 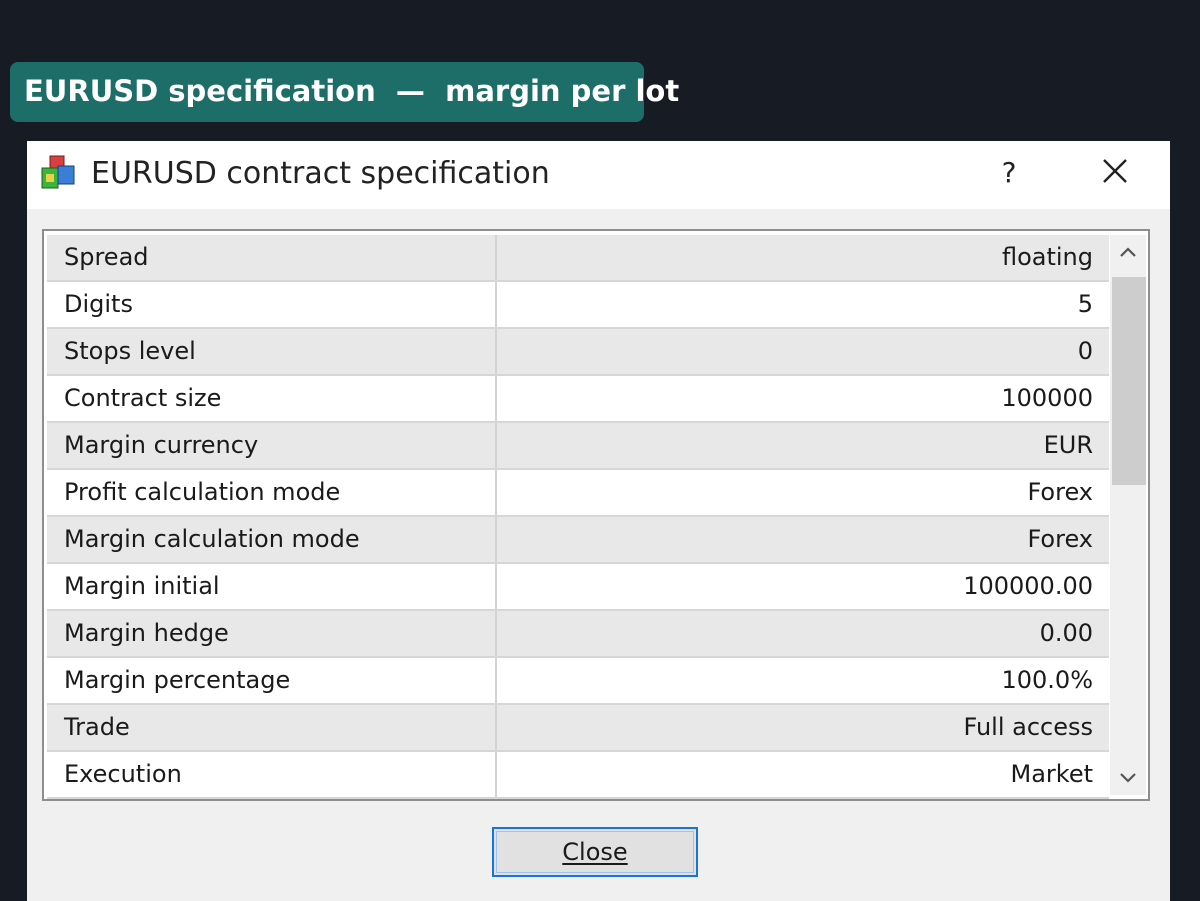 I want to click on spec-label: Execution, so click(x=272, y=774).